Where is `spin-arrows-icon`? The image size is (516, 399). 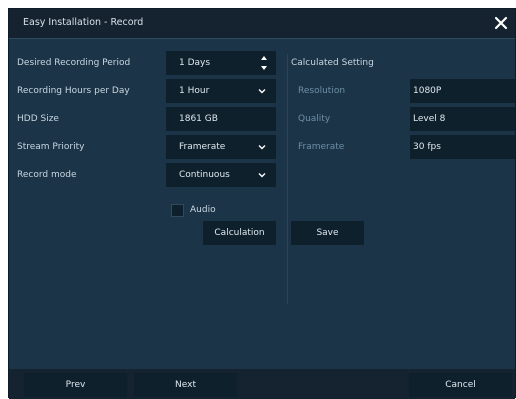
spin-arrows-icon is located at coordinates (264, 63).